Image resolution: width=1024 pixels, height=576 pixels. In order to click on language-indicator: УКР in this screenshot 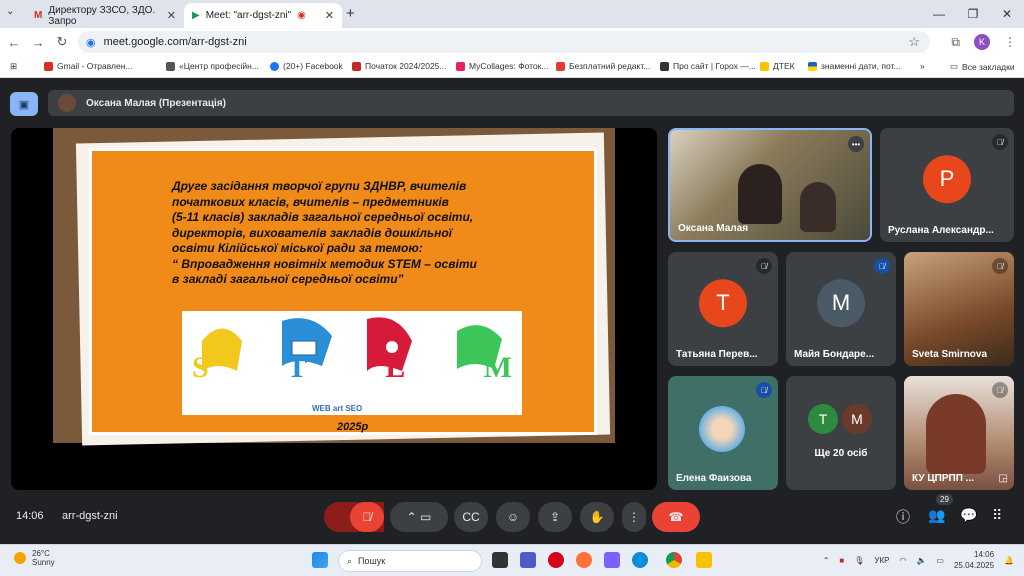, I will do `click(881, 560)`.